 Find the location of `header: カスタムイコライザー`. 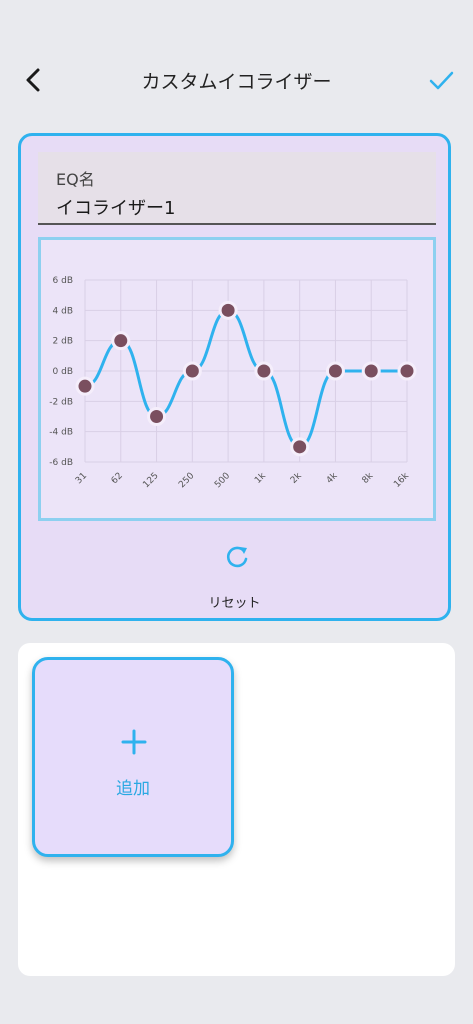

header: カスタムイコライザー is located at coordinates (236, 80).